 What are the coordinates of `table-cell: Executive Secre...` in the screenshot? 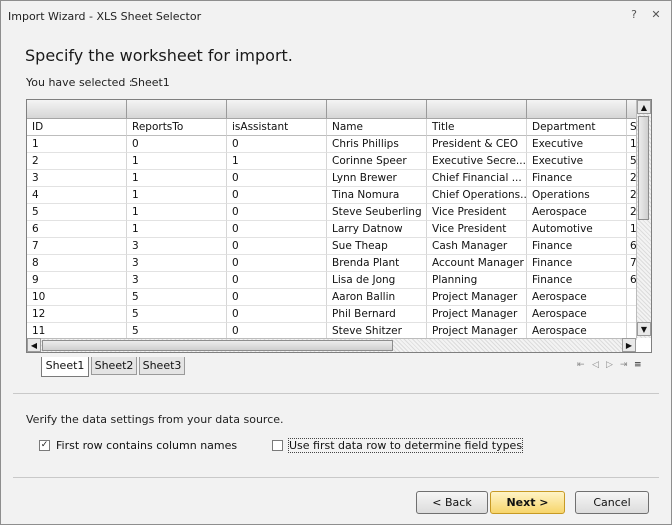 It's located at (477, 161).